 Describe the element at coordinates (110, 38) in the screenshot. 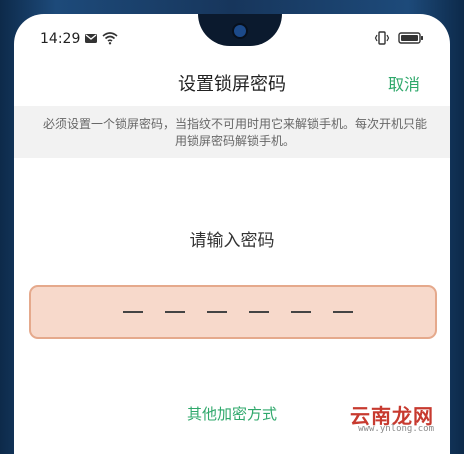

I see `wifi-icon` at that location.